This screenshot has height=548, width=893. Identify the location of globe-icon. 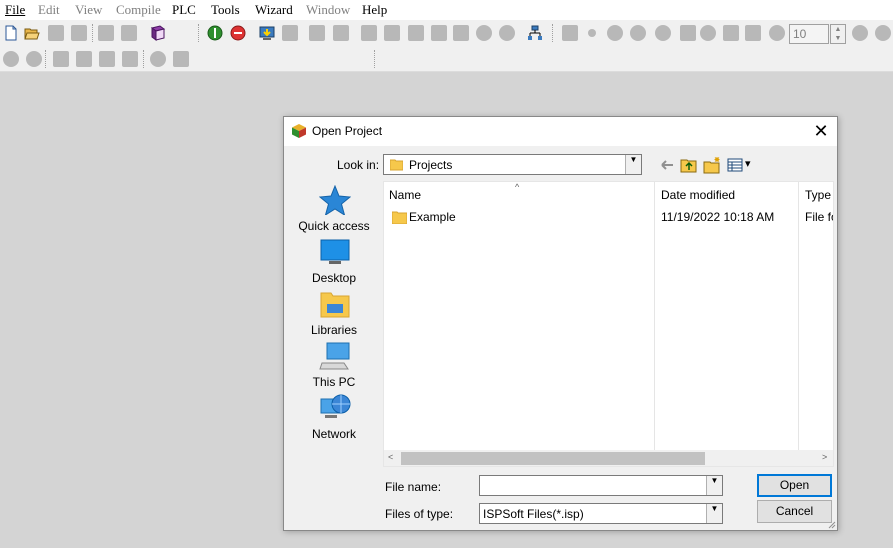
(777, 33).